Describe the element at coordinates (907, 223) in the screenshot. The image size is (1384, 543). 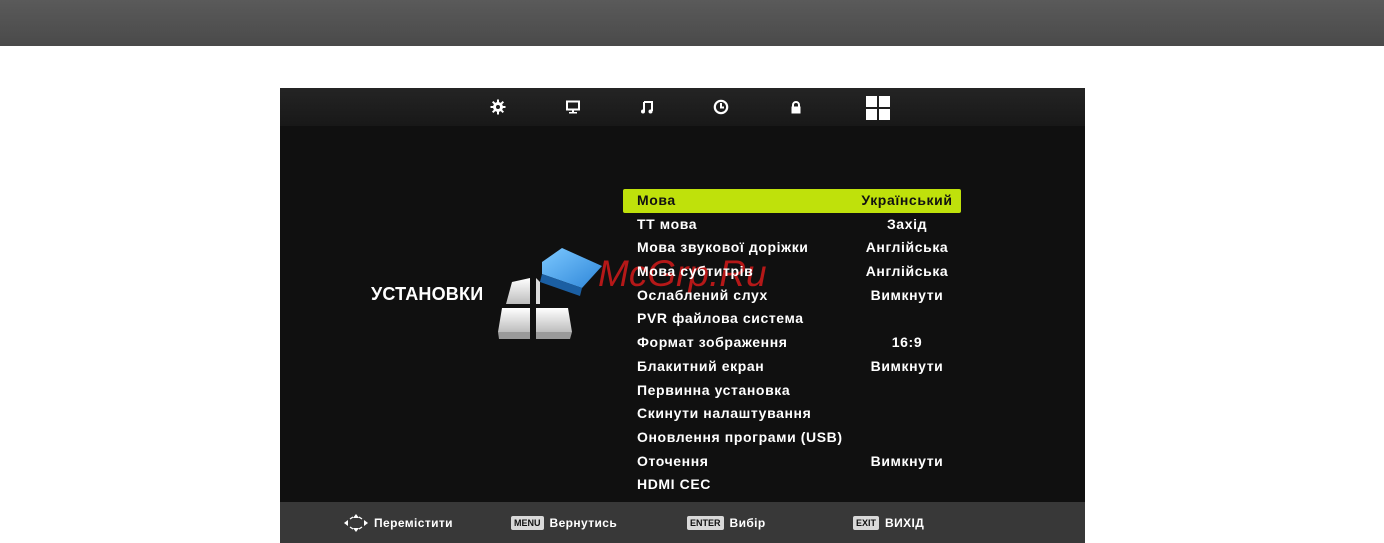
I see `menu-item-value: Захід` at that location.